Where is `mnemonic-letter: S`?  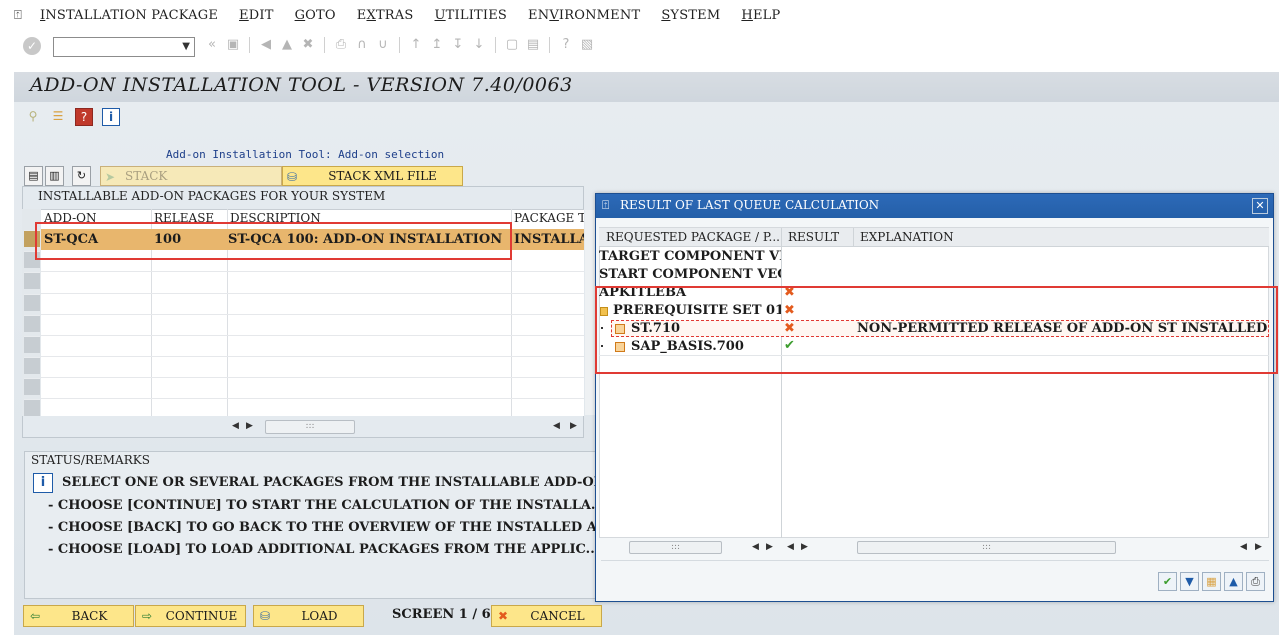 mnemonic-letter: S is located at coordinates (666, 15).